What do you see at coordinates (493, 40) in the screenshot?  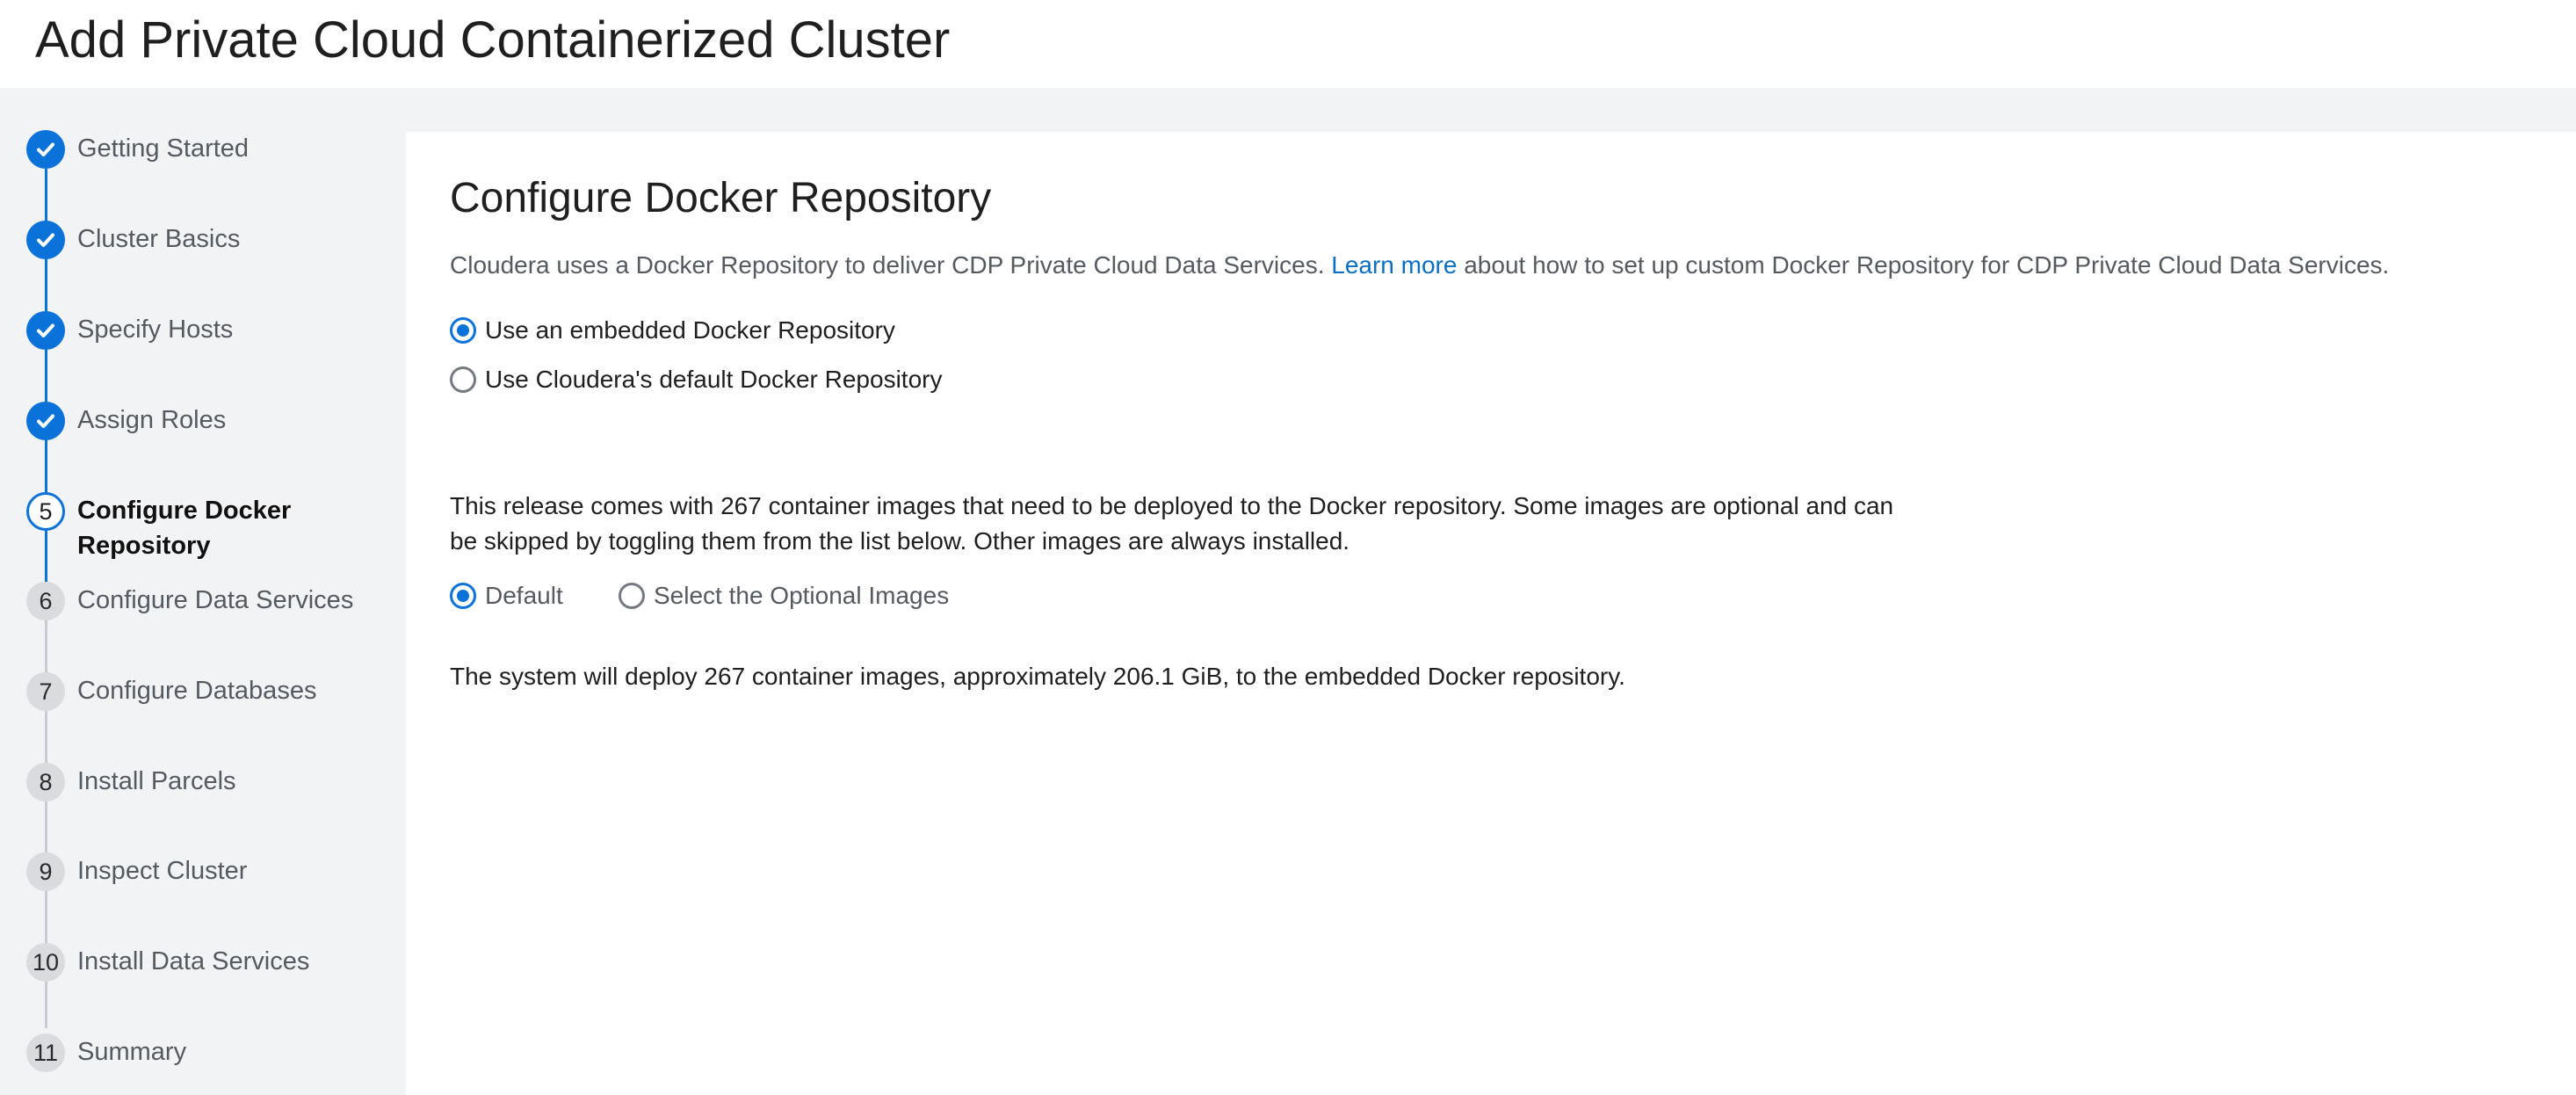 I see `page-title: Add Private Cloud Containerized Cluster` at bounding box center [493, 40].